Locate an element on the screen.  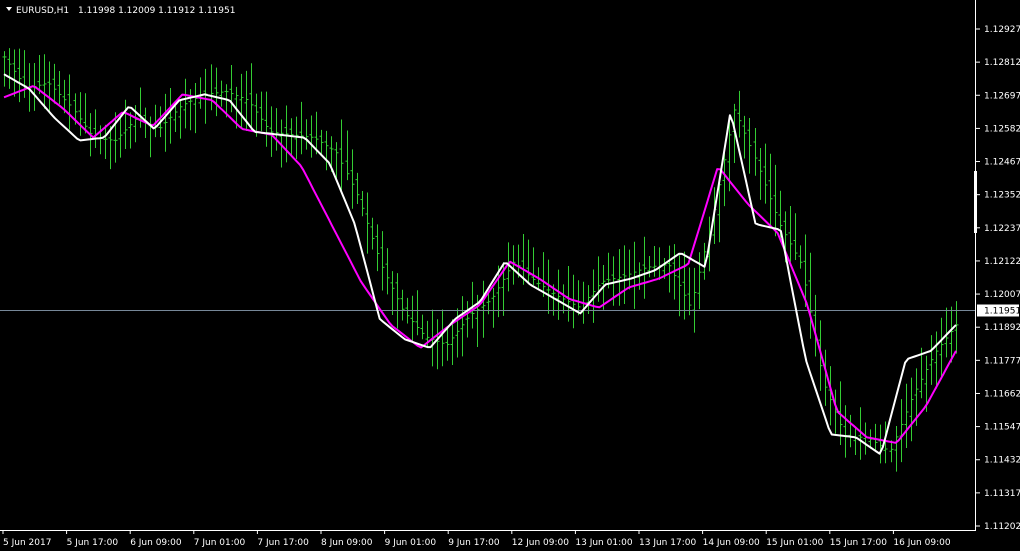
price-tick-label: 1.12007 is located at coordinates (1002, 295).